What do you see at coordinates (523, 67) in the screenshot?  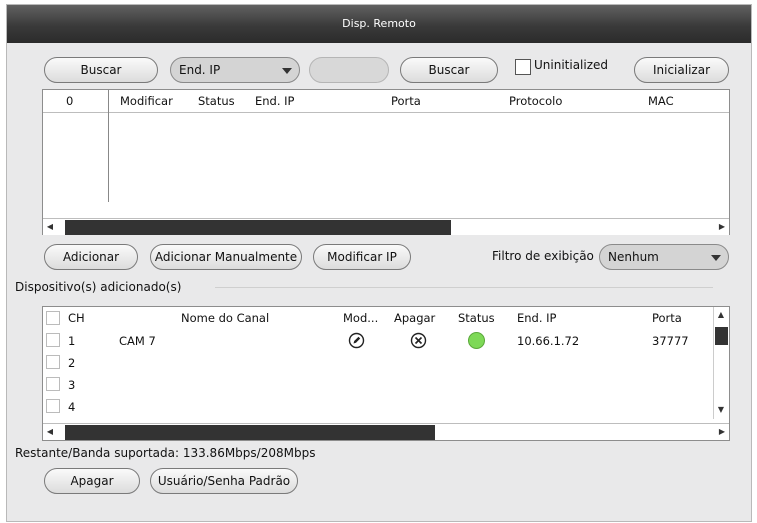 I see `uninitialized-checkbox` at bounding box center [523, 67].